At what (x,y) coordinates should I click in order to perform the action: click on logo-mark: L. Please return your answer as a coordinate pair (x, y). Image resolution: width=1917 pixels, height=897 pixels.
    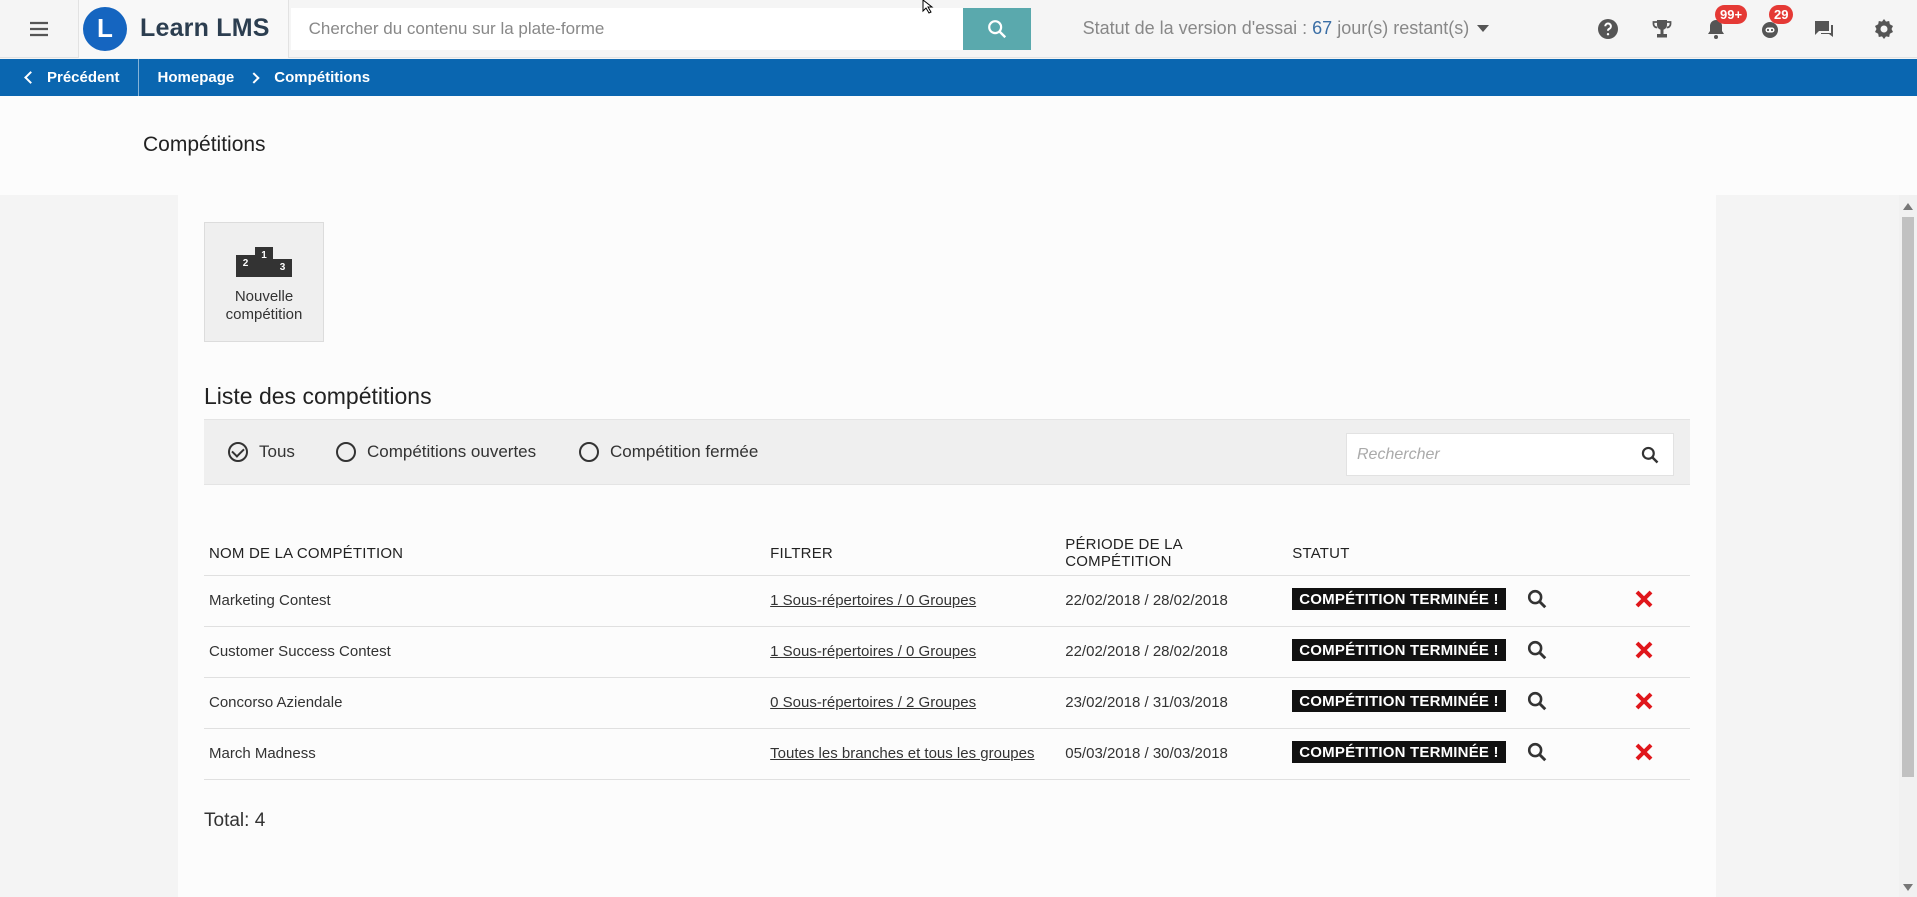
    Looking at the image, I should click on (105, 28).